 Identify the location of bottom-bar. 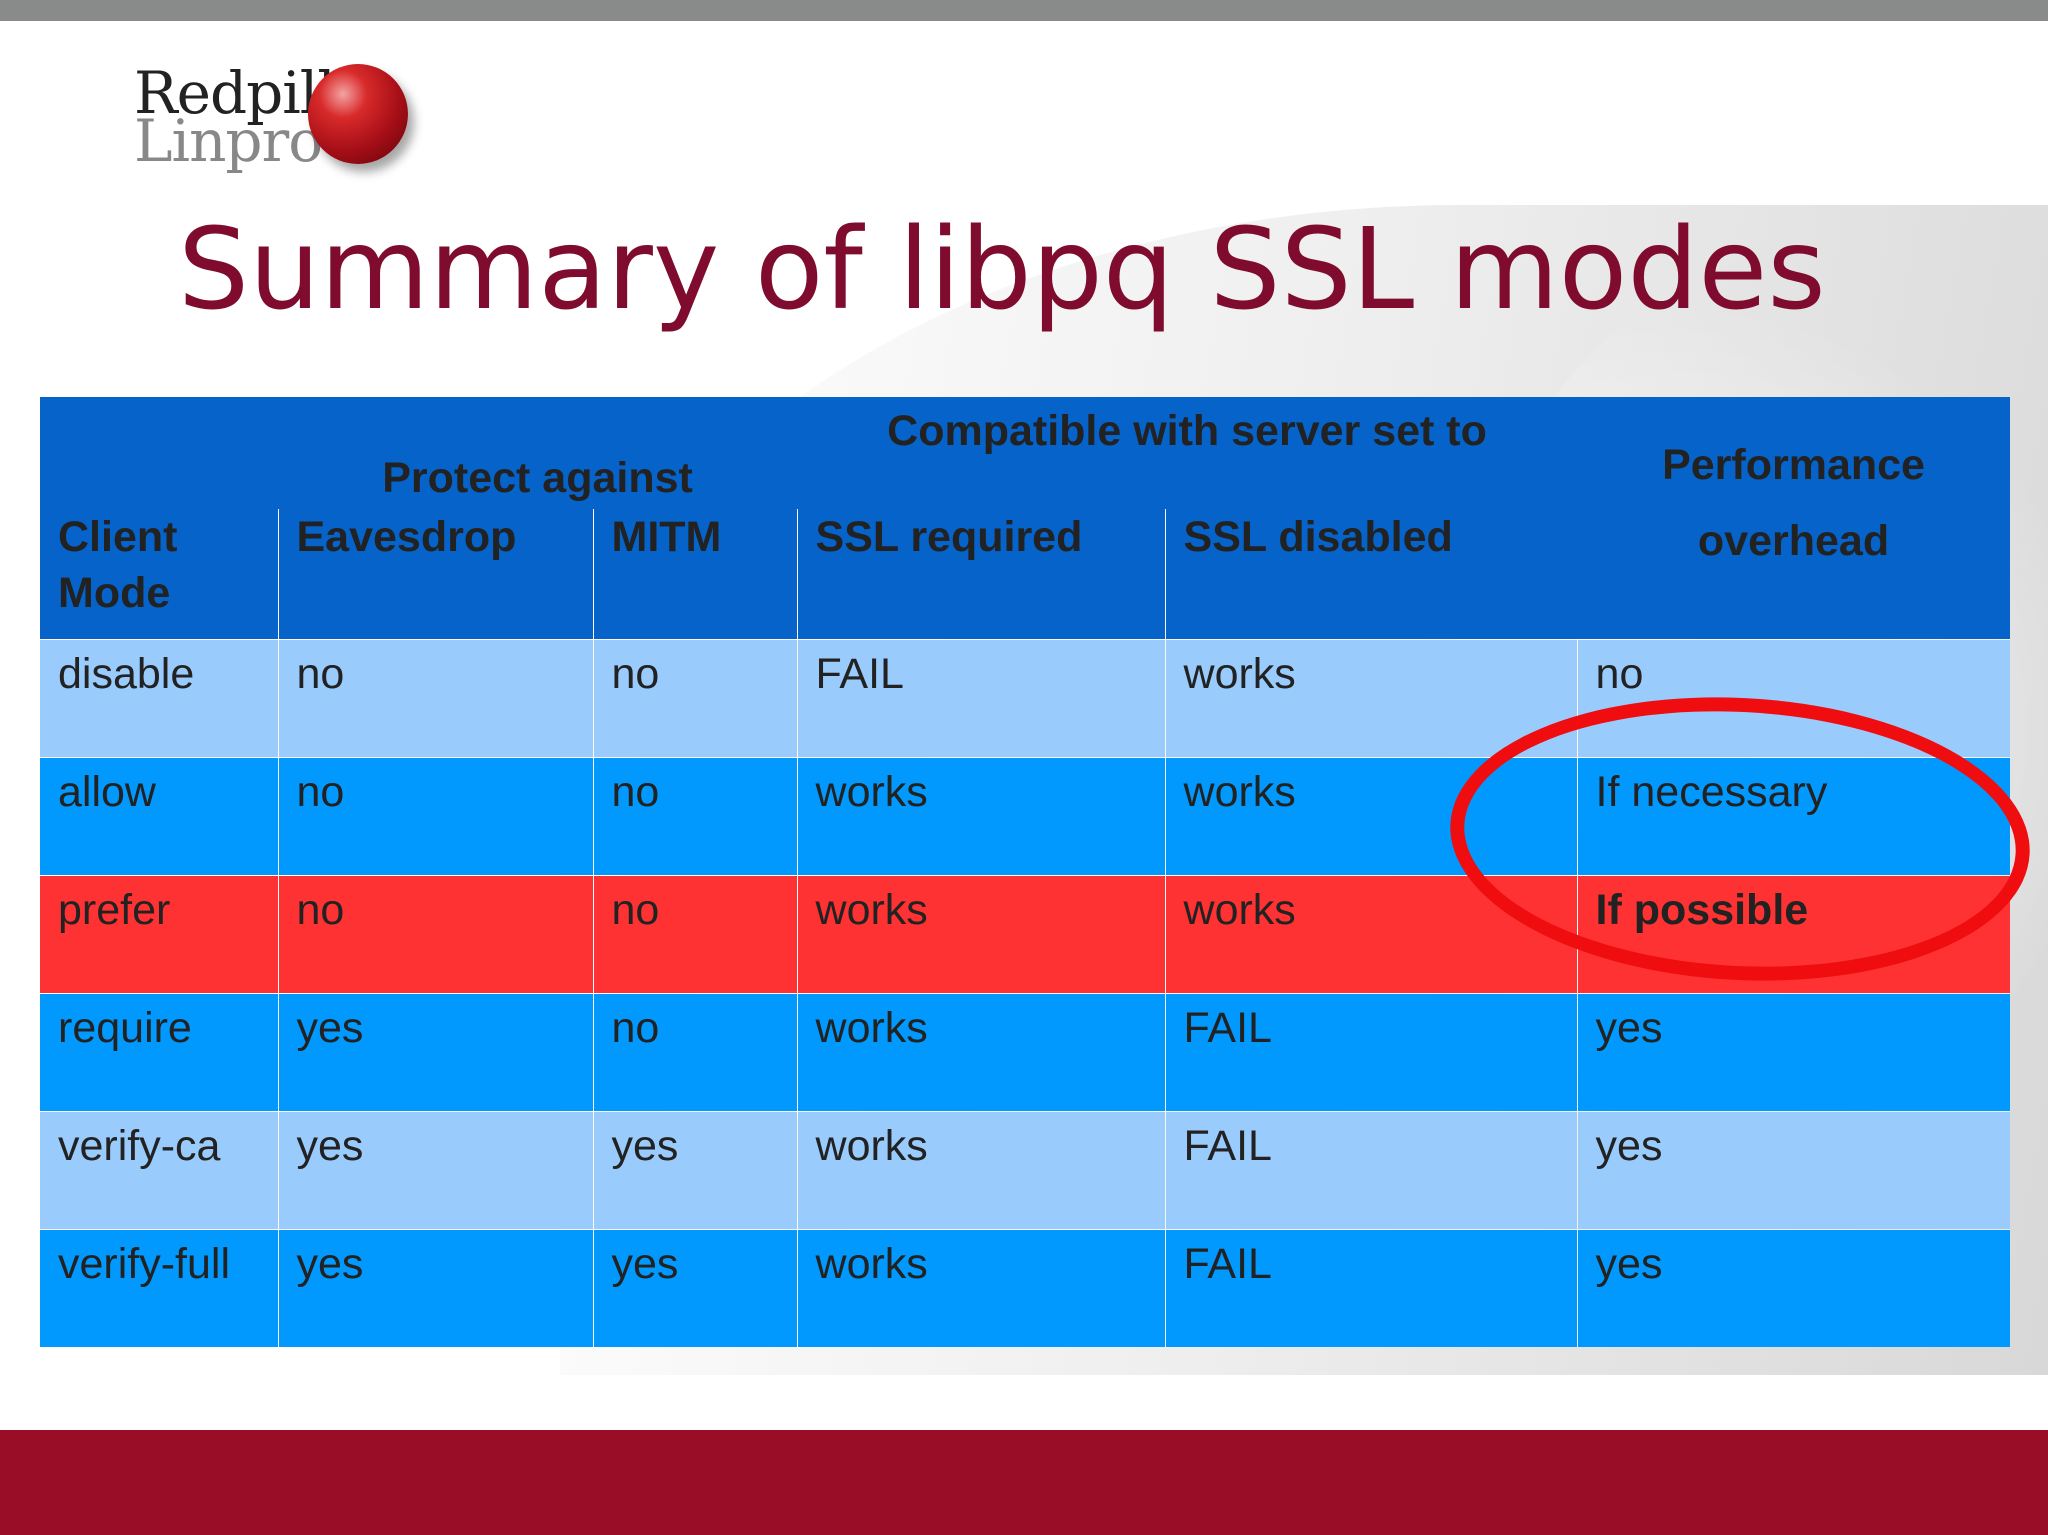
(1024, 1482).